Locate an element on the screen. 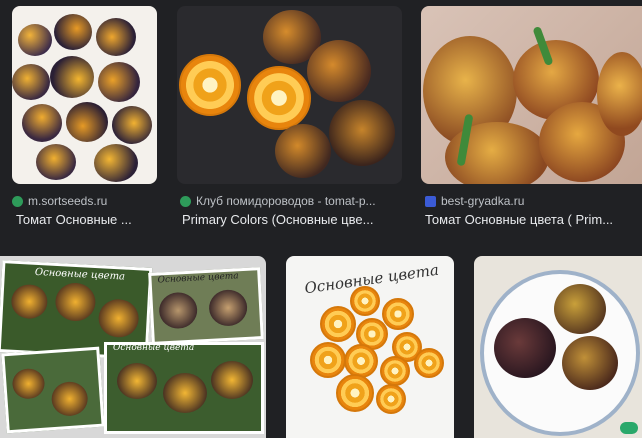 The image size is (642, 438). badge-icon is located at coordinates (629, 428).